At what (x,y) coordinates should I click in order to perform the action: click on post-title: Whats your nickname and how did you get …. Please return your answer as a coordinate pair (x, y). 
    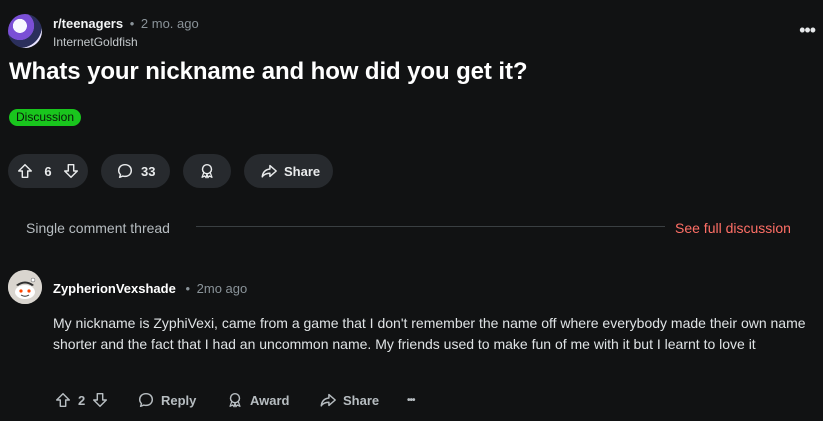
    Looking at the image, I should click on (268, 71).